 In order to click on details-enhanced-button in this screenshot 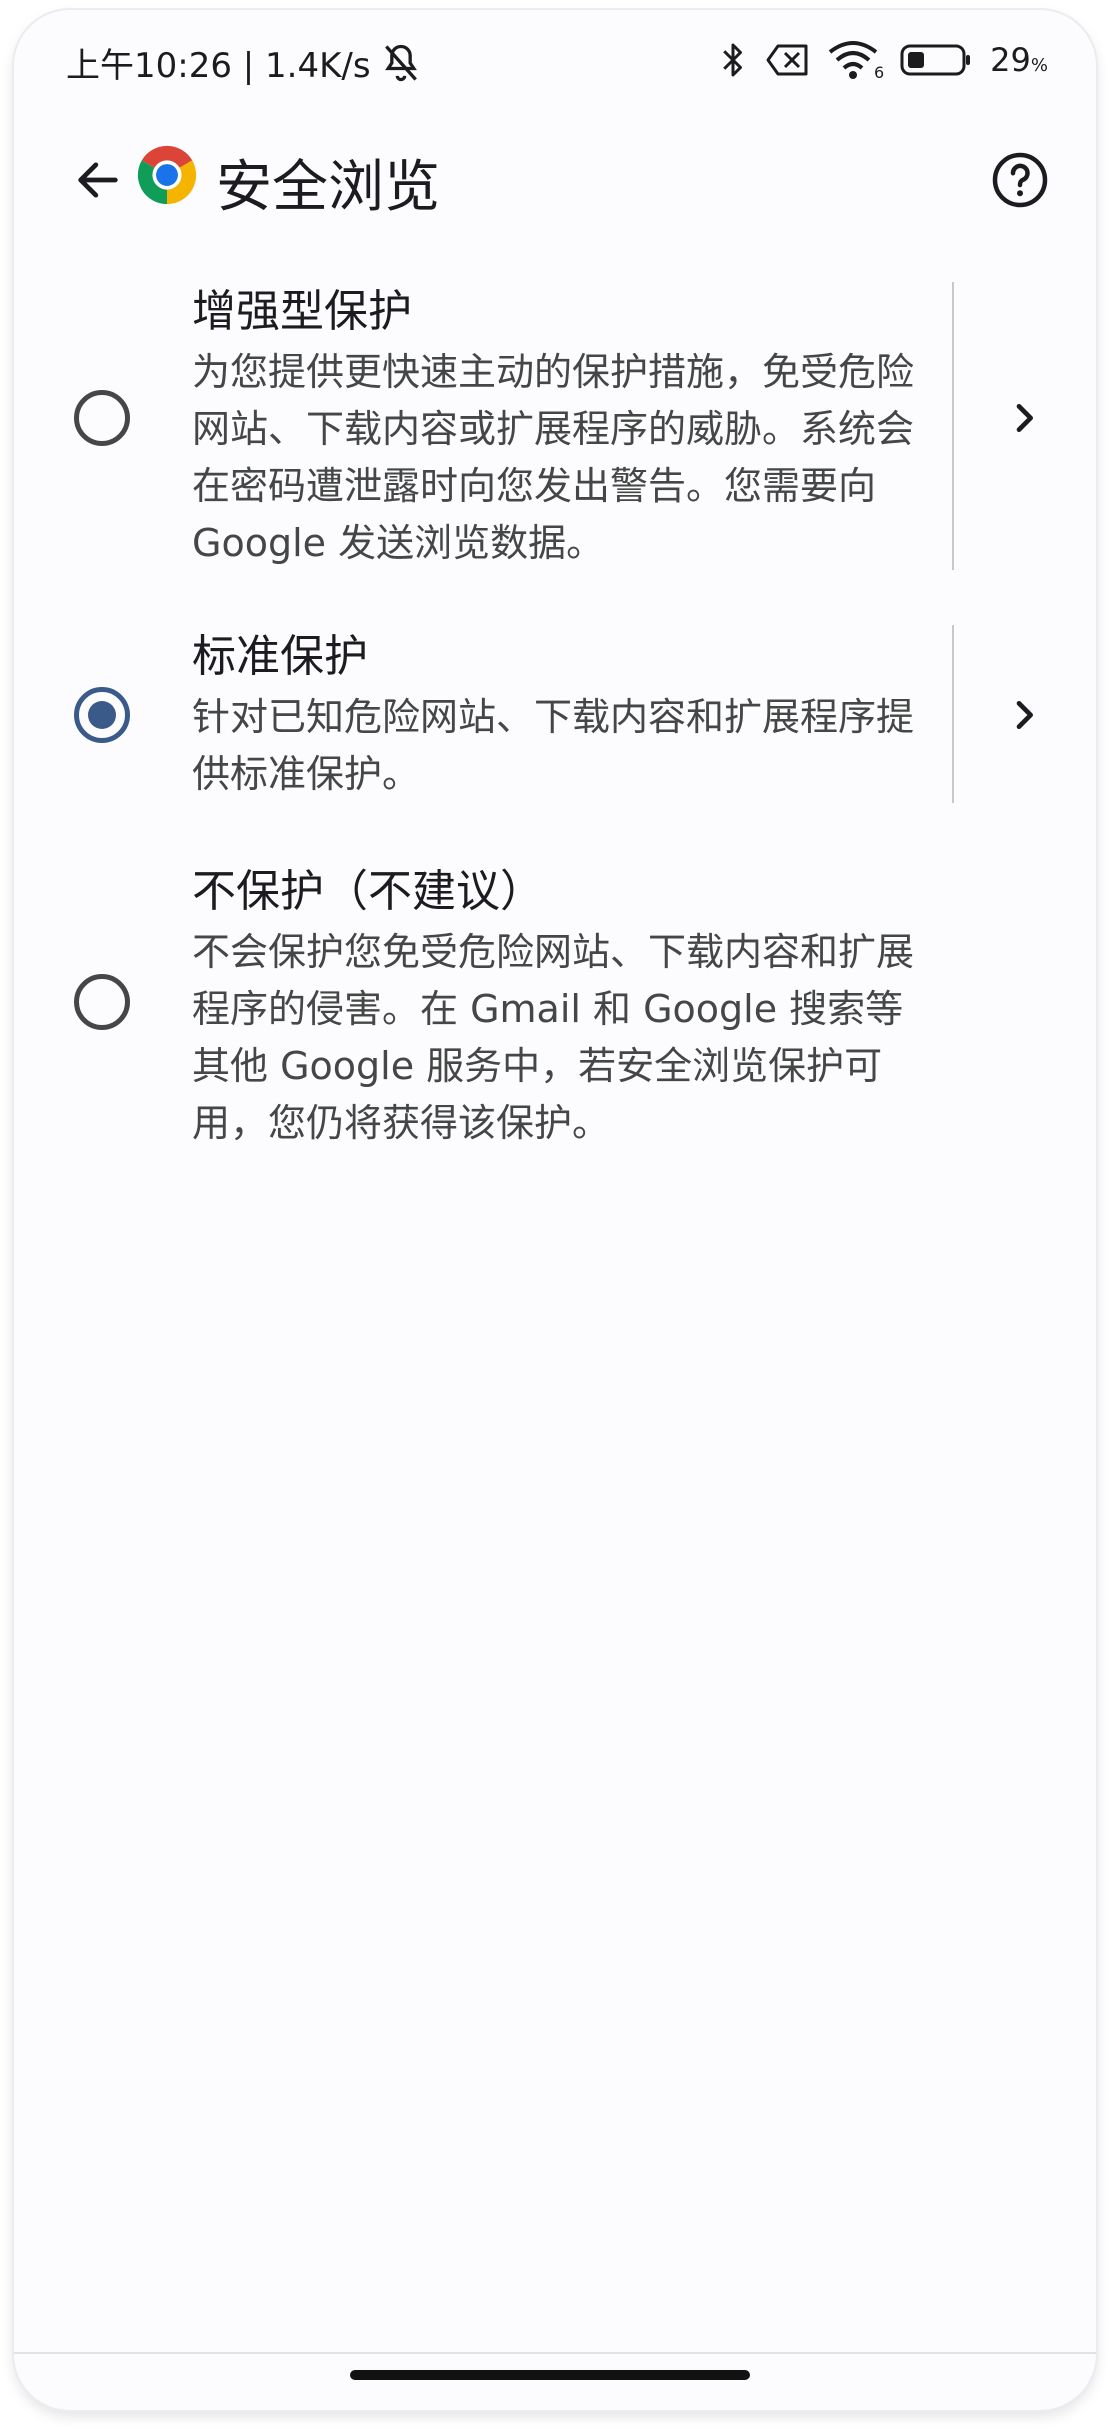, I will do `click(1024, 418)`.